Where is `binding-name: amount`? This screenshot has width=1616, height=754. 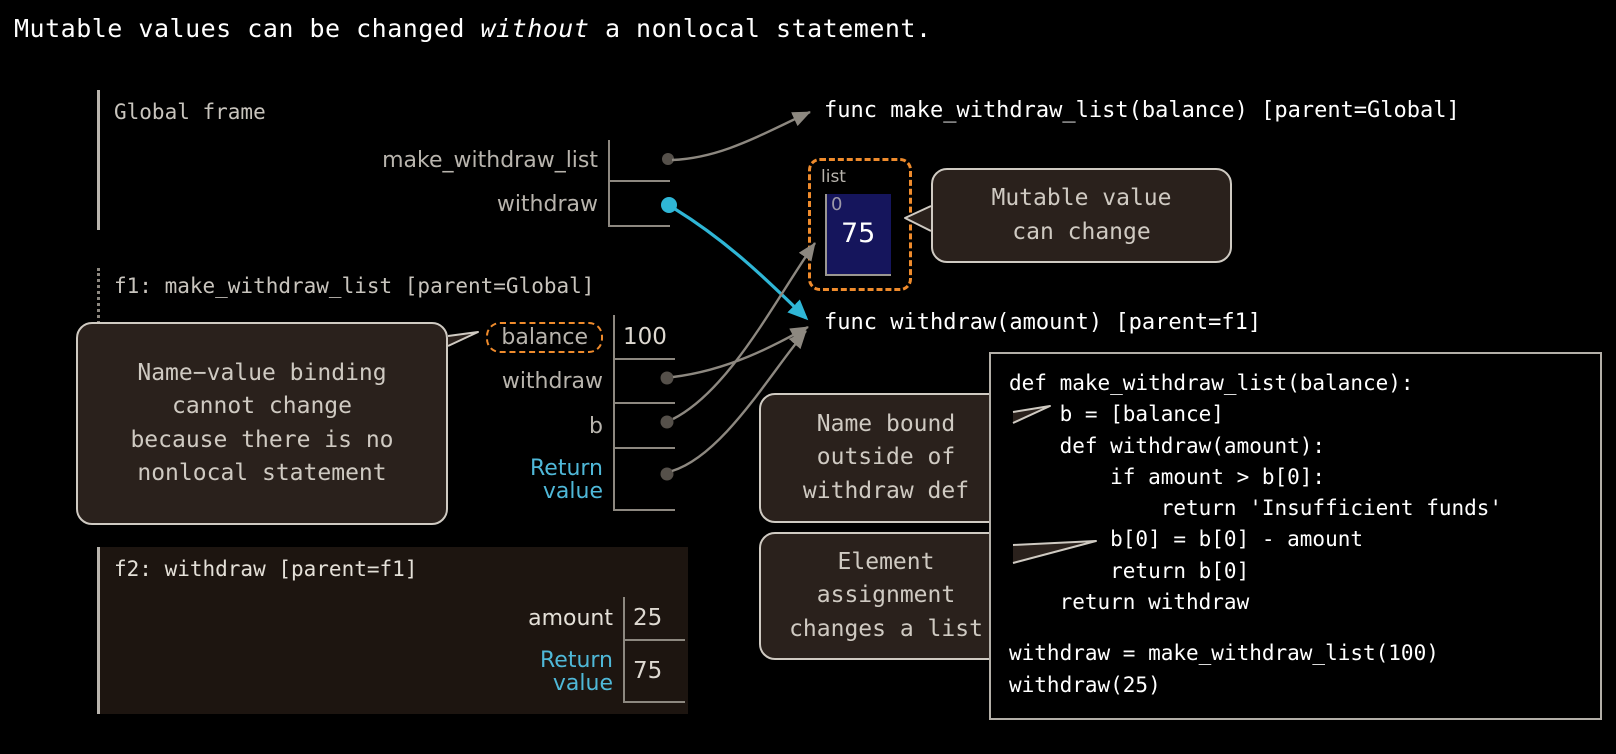
binding-name: amount is located at coordinates (570, 619).